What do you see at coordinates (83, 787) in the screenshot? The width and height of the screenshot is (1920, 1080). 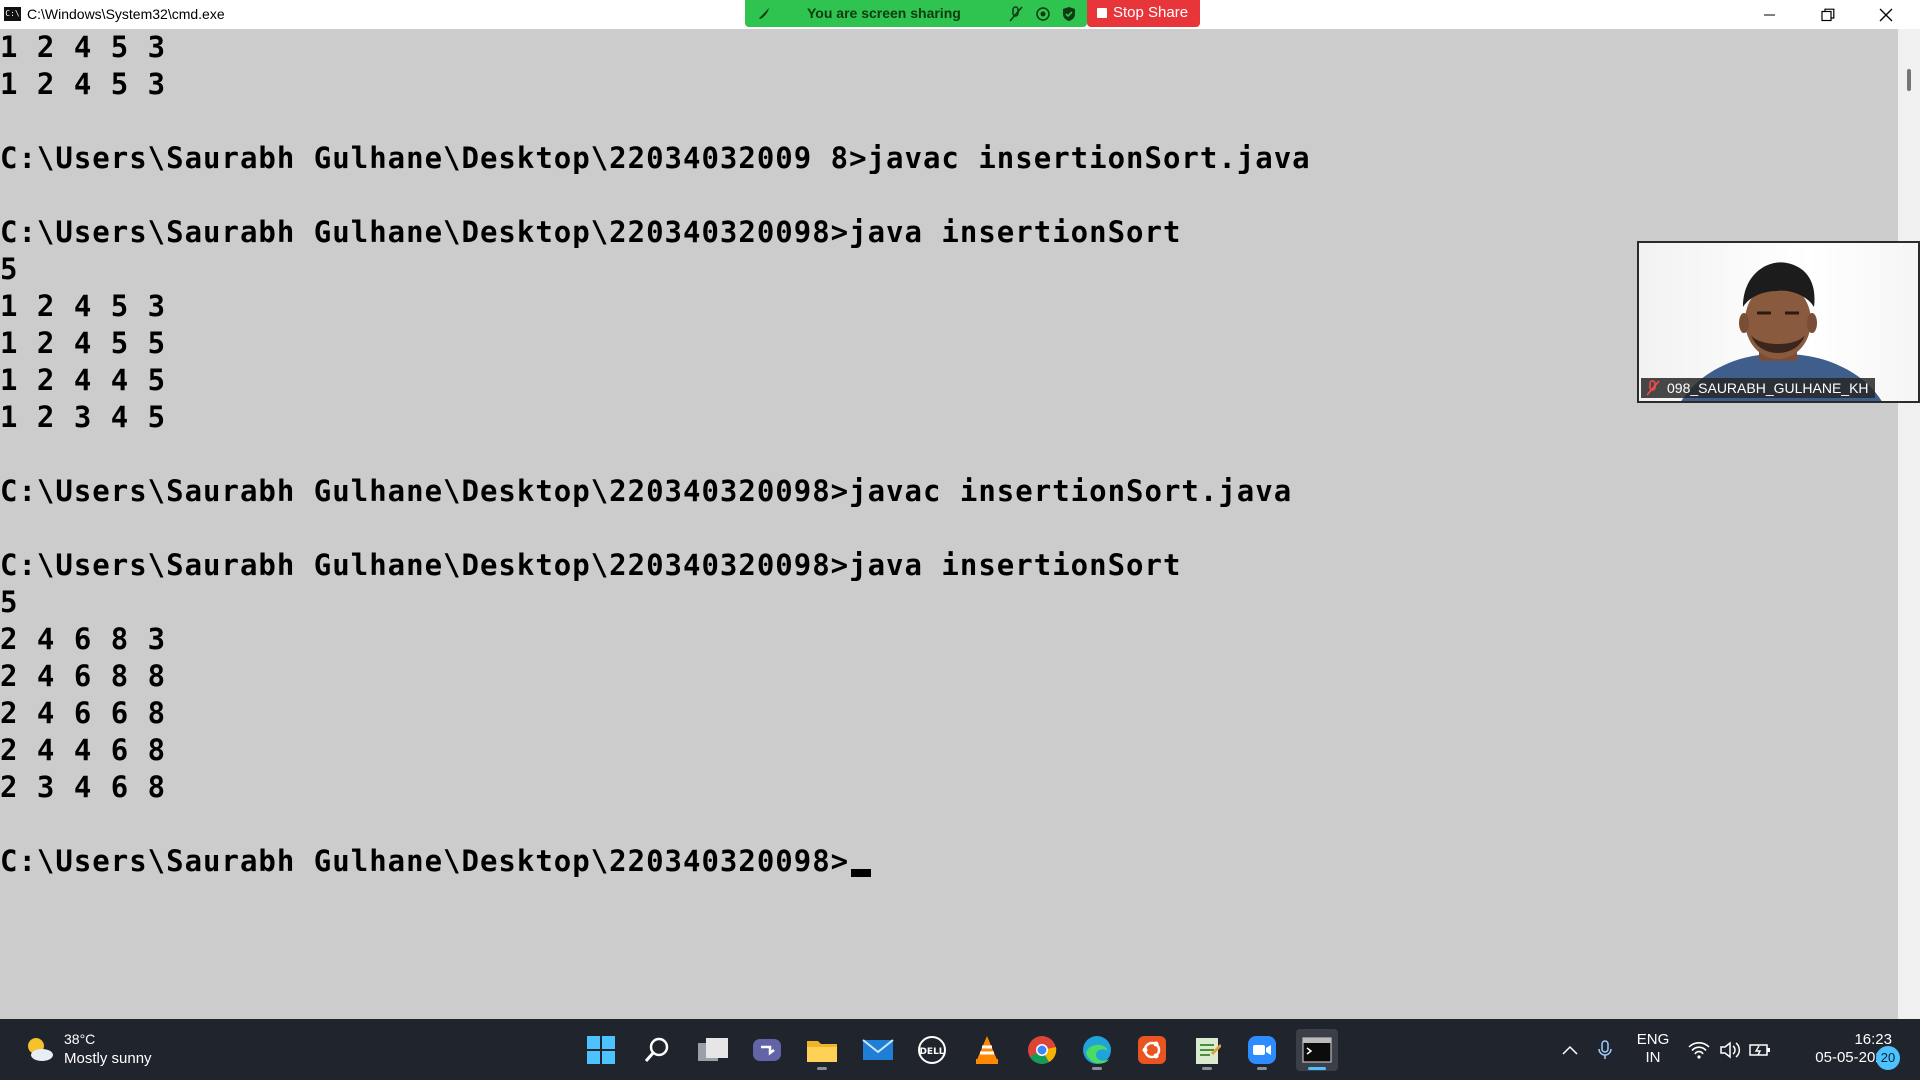 I see `console-line: 2 3 4 6 8` at bounding box center [83, 787].